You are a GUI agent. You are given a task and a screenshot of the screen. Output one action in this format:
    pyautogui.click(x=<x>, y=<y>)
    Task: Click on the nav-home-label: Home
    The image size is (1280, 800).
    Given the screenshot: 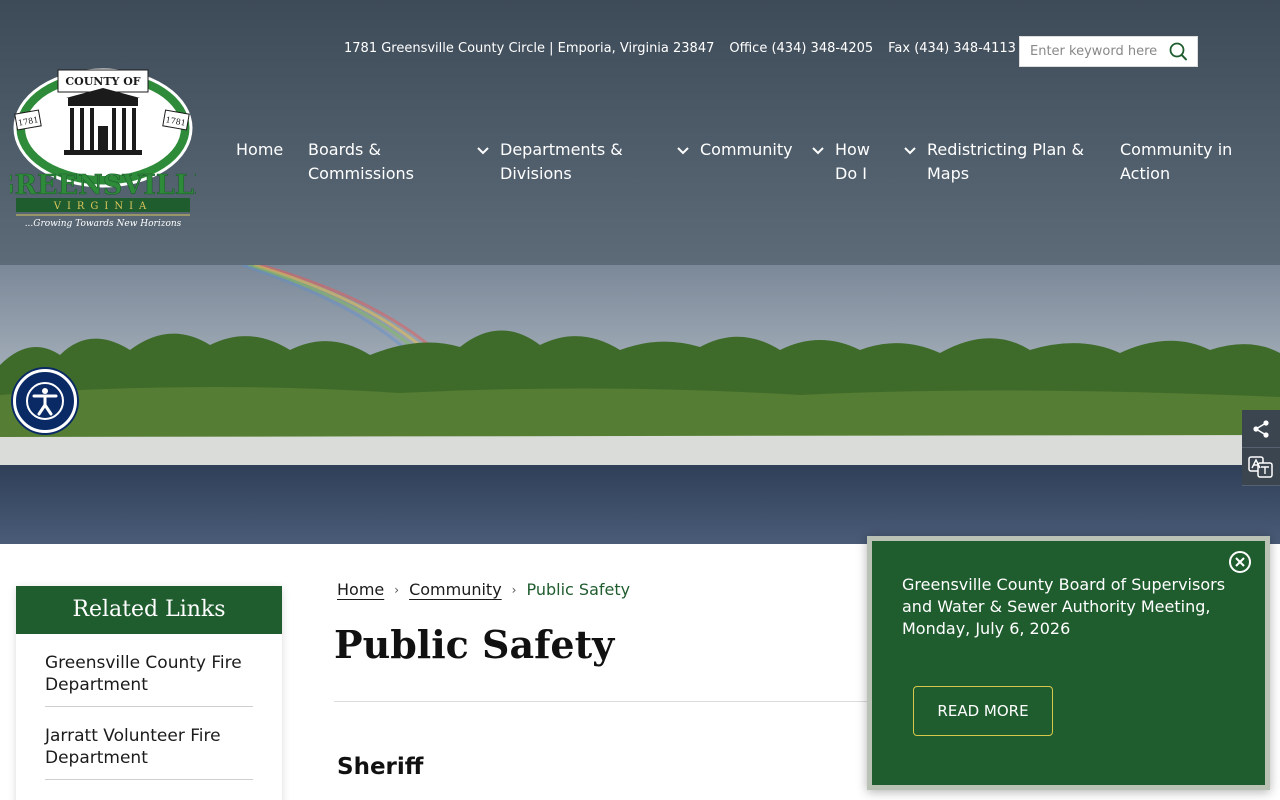 What is the action you would take?
    pyautogui.click(x=260, y=149)
    